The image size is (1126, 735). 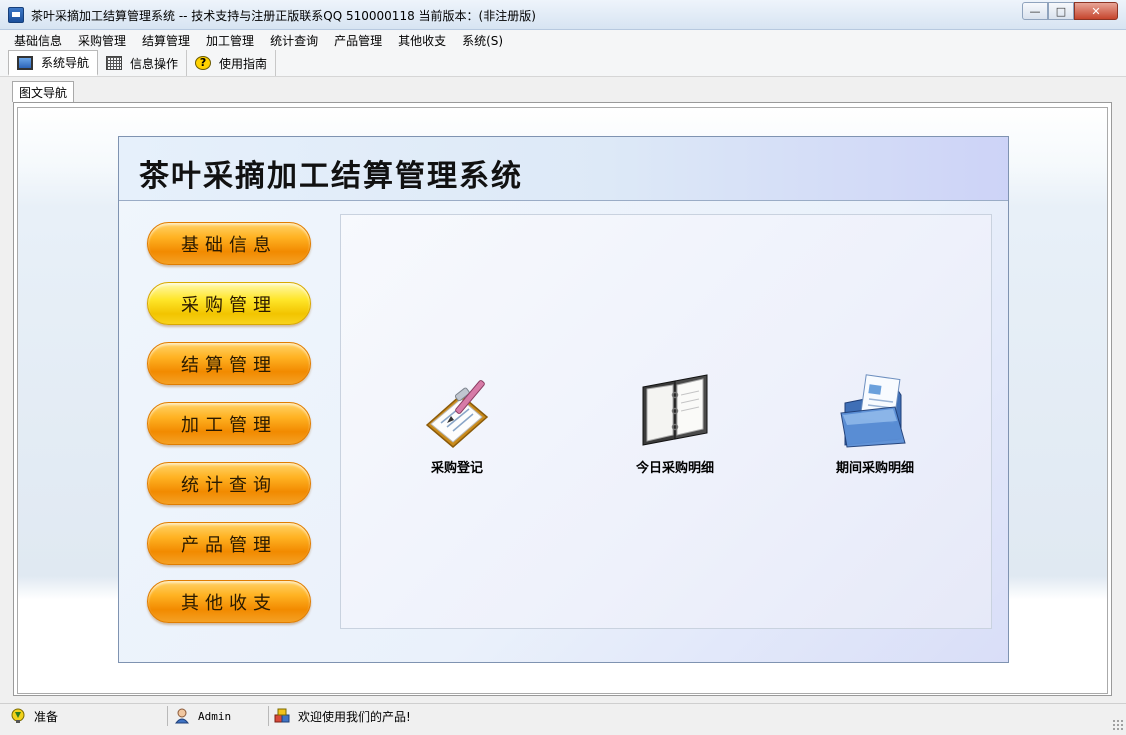 I want to click on status-welcome: 欢迎使用我们的产品!, so click(x=342, y=716).